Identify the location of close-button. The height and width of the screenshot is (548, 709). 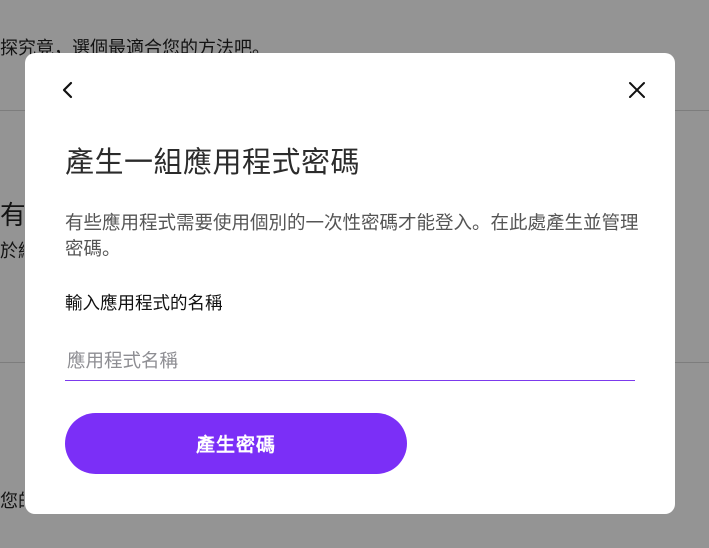
(637, 90).